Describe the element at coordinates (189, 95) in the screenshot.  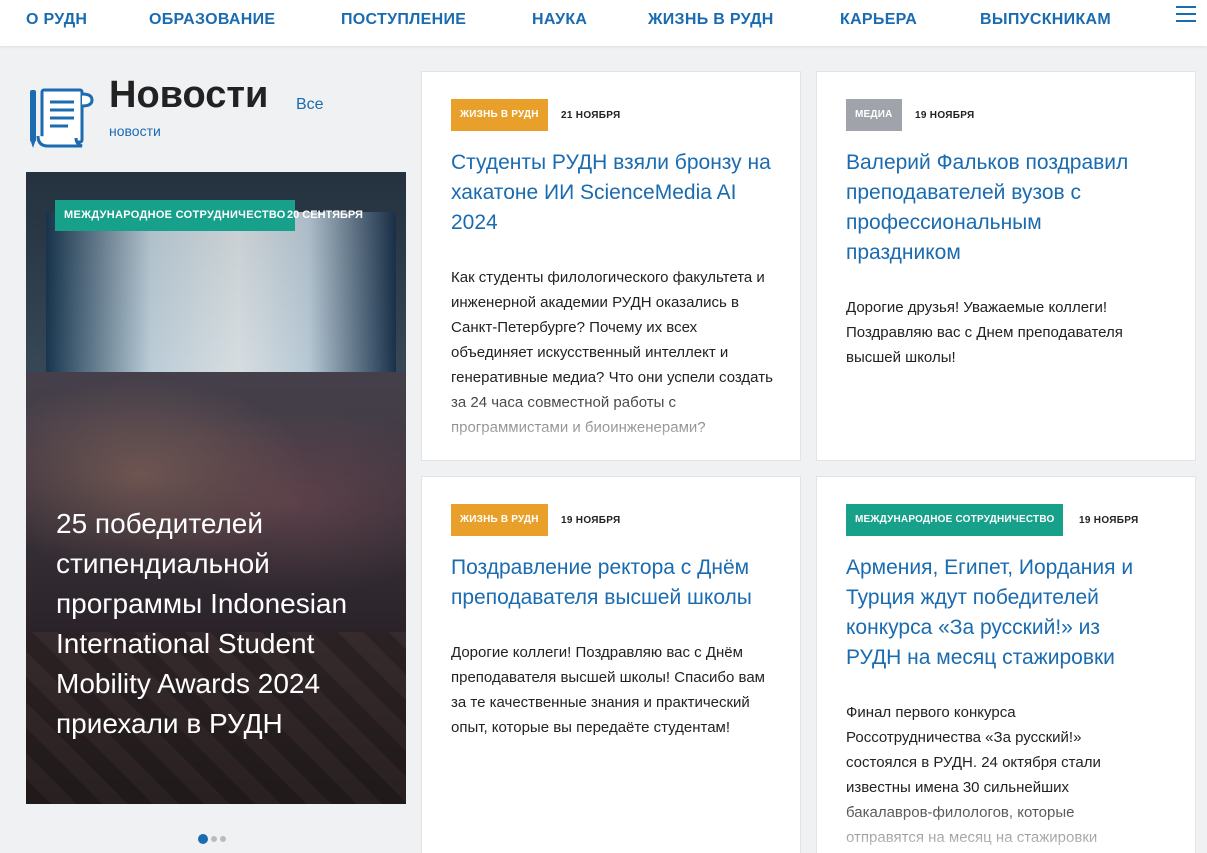
I see `page-title: Новости` at that location.